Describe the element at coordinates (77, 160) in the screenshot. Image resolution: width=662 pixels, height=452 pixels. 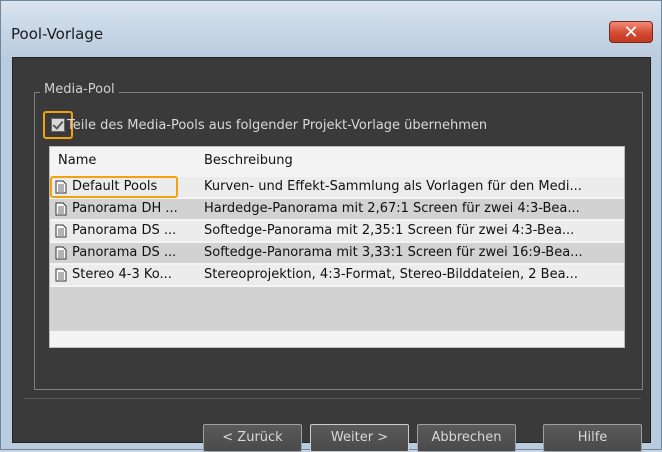
I see `column-header-name: Name` at that location.